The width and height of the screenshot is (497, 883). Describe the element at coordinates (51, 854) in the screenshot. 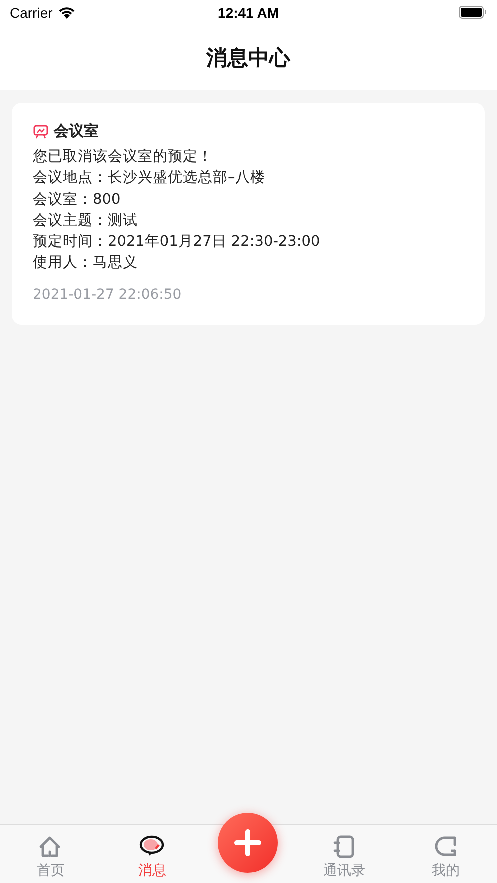

I see `tab-item: 首页` at that location.